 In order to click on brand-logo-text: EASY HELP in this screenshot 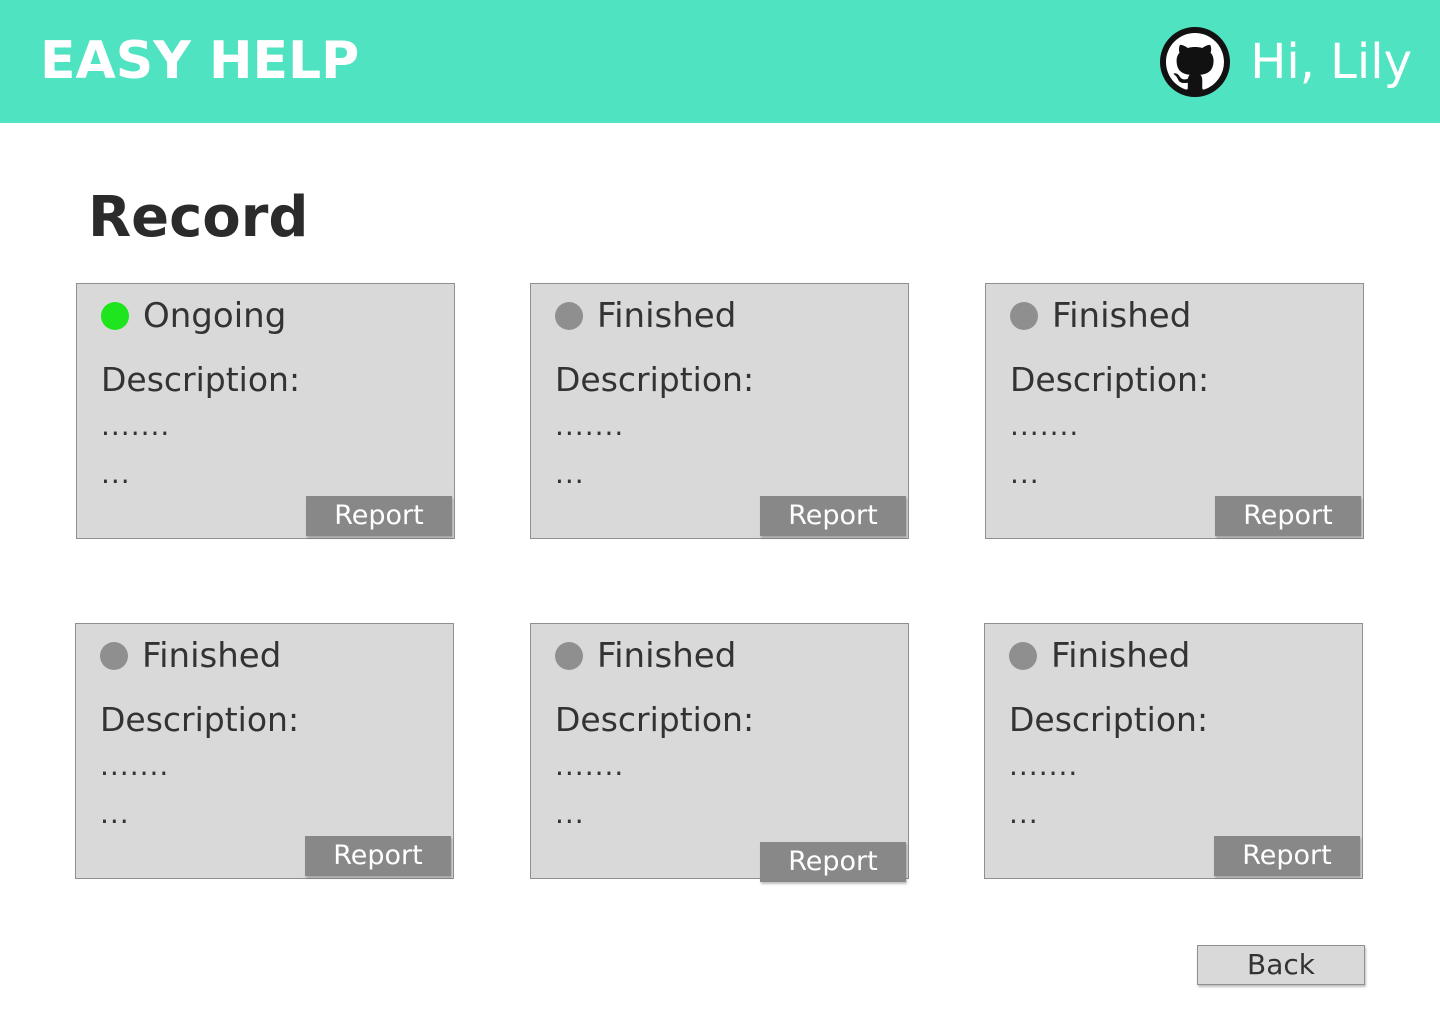, I will do `click(199, 61)`.